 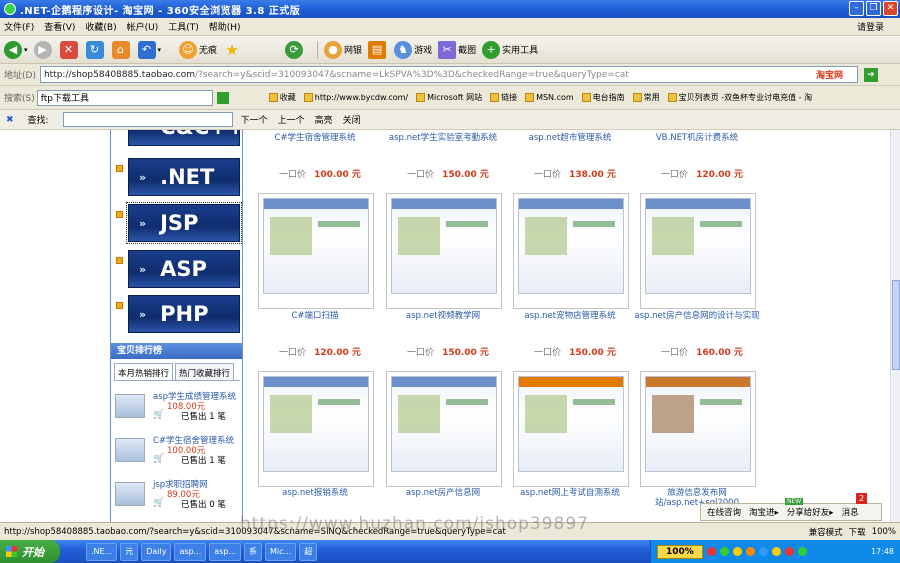 What do you see at coordinates (178, 269) in the screenshot?
I see `category-asp: » ASP` at bounding box center [178, 269].